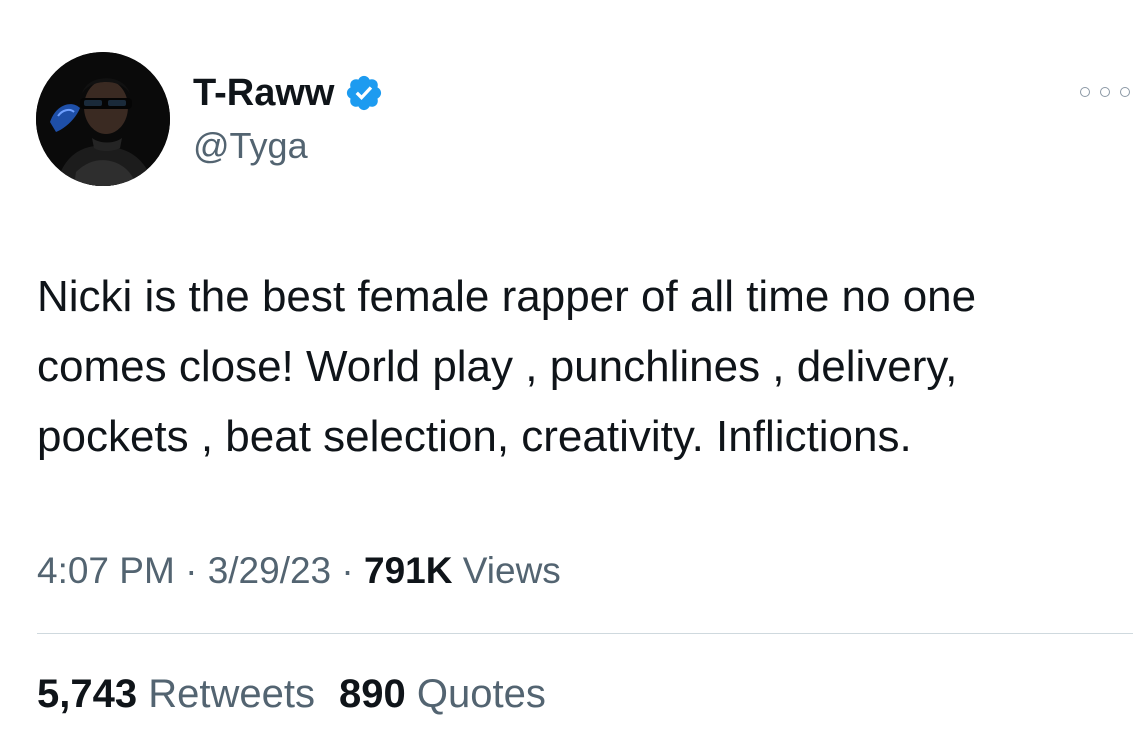  I want to click on retweets-stat: 5,743 Retweets, so click(176, 694).